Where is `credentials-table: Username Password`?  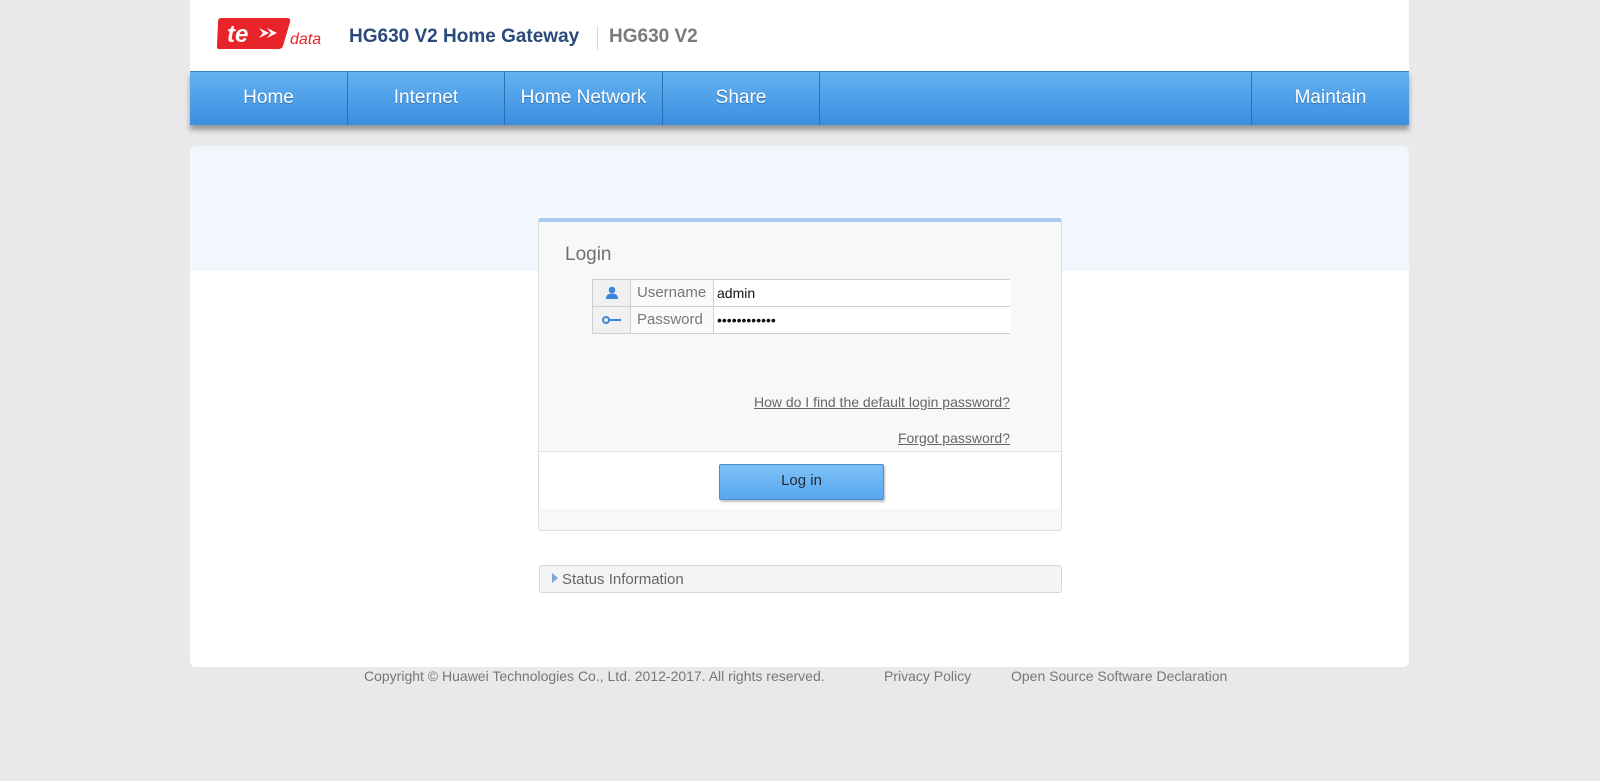 credentials-table: Username Password is located at coordinates (801, 306).